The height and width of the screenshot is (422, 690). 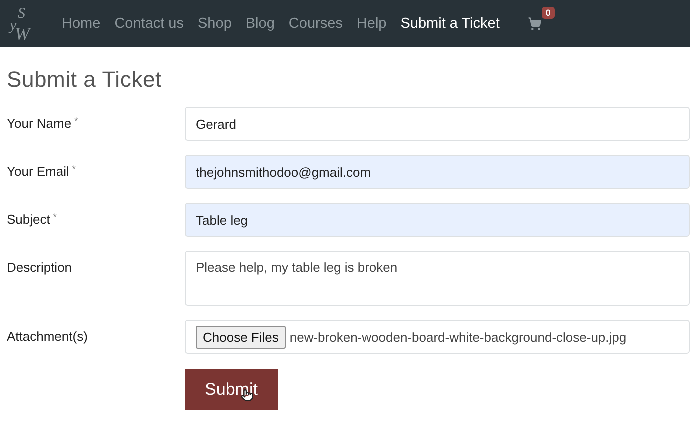 I want to click on description-field: Please help, my table leg is broken, so click(x=437, y=278).